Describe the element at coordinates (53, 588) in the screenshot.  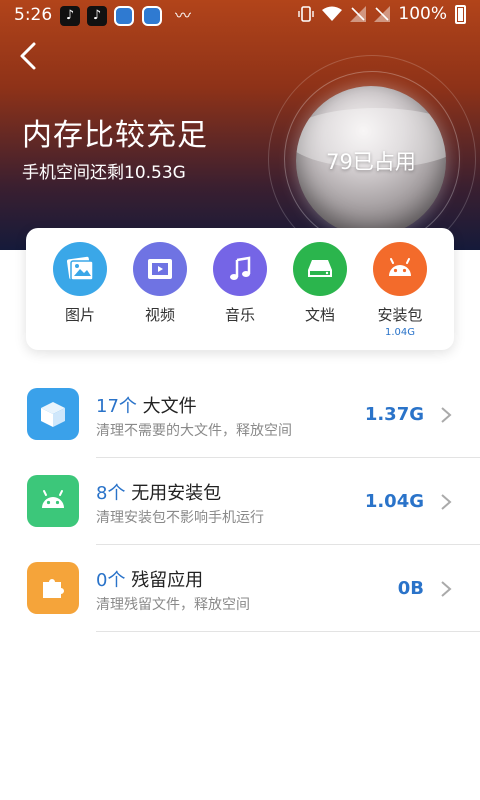
I see `puzzle-icon` at that location.